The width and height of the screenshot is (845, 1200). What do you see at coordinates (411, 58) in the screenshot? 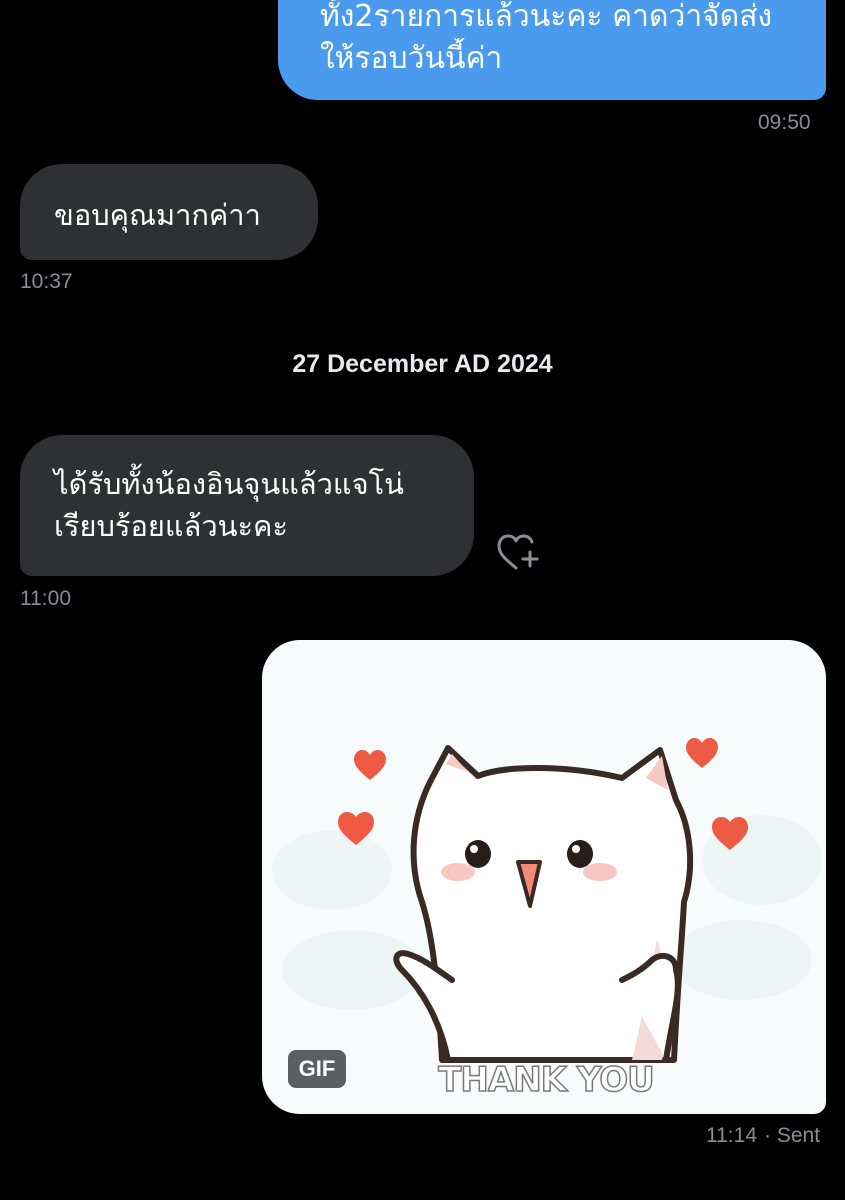
I see `message-text-line: ให้รอบวันนี้ค่า` at bounding box center [411, 58].